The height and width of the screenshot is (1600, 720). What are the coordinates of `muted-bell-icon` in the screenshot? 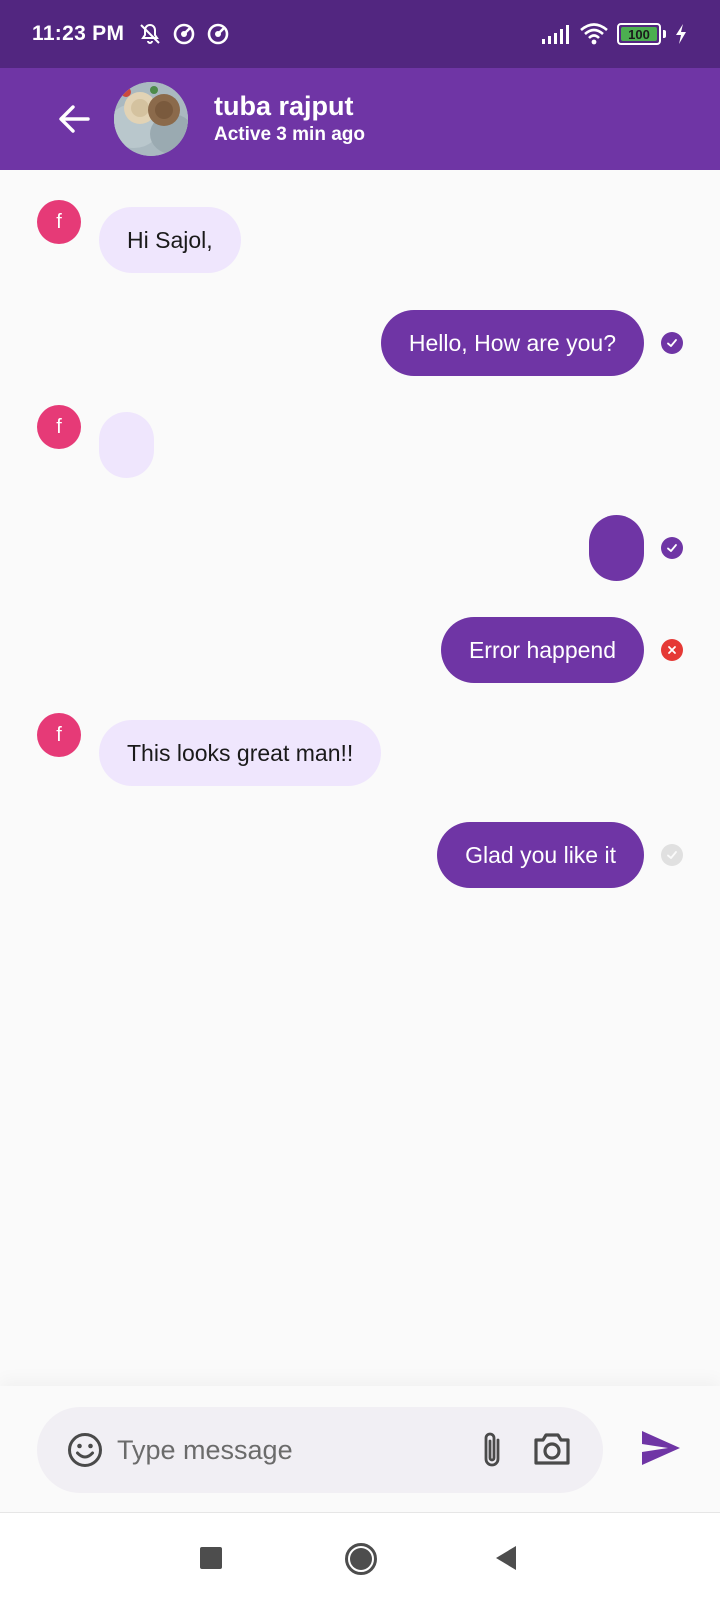 It's located at (150, 33).